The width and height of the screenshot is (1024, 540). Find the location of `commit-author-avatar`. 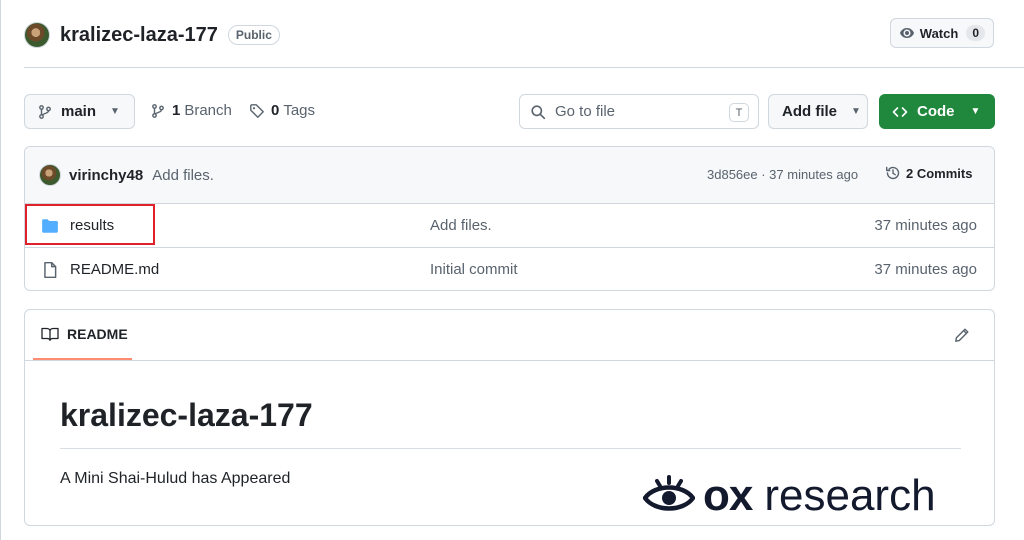

commit-author-avatar is located at coordinates (50, 175).